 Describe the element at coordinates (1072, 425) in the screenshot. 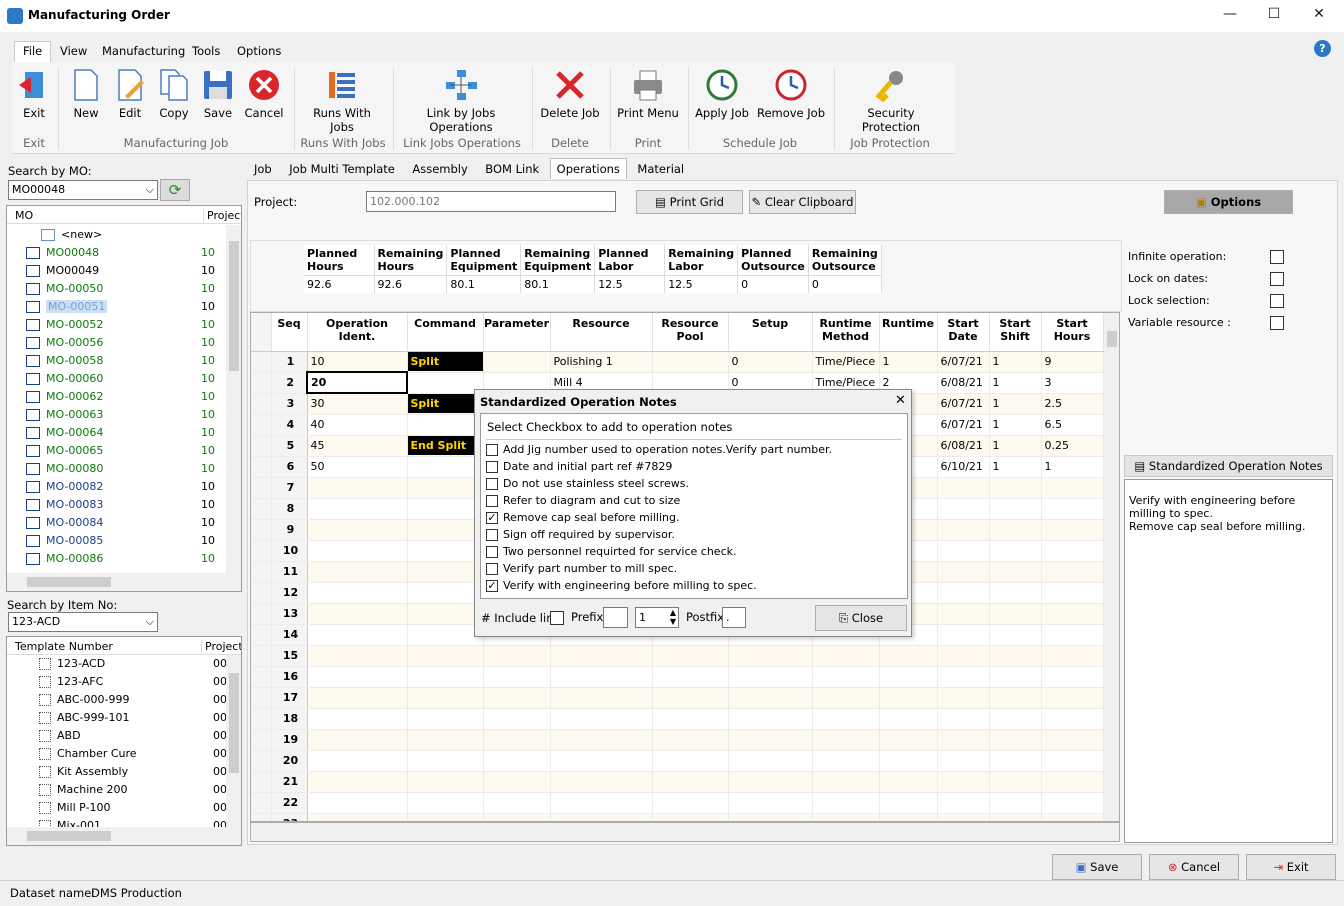

I see `grid-cell: 6.5` at that location.